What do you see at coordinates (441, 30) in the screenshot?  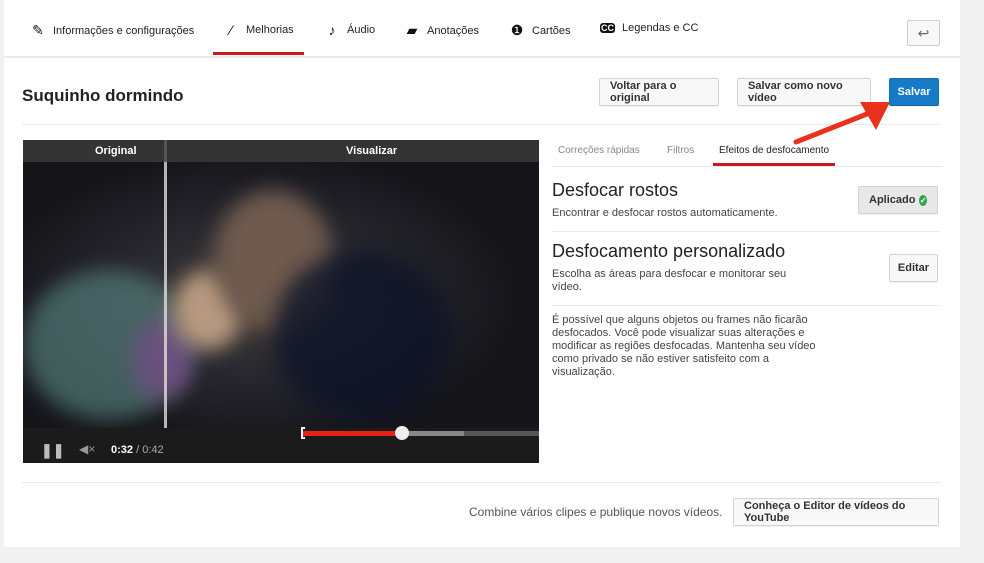 I see `tab-annotations: ▰ Anotações` at bounding box center [441, 30].